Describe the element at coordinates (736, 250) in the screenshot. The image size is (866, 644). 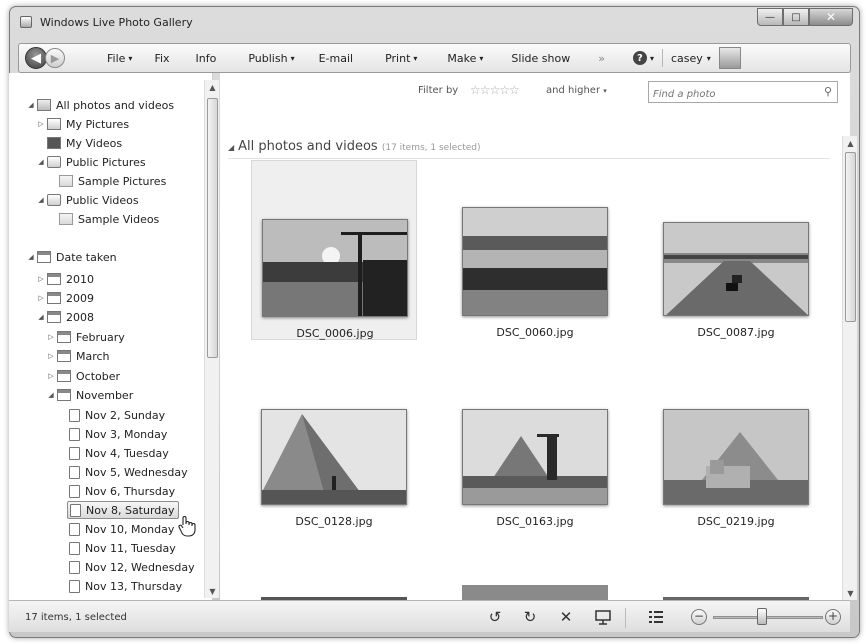
I see `photo-tile: DSC_0087.jpg` at that location.